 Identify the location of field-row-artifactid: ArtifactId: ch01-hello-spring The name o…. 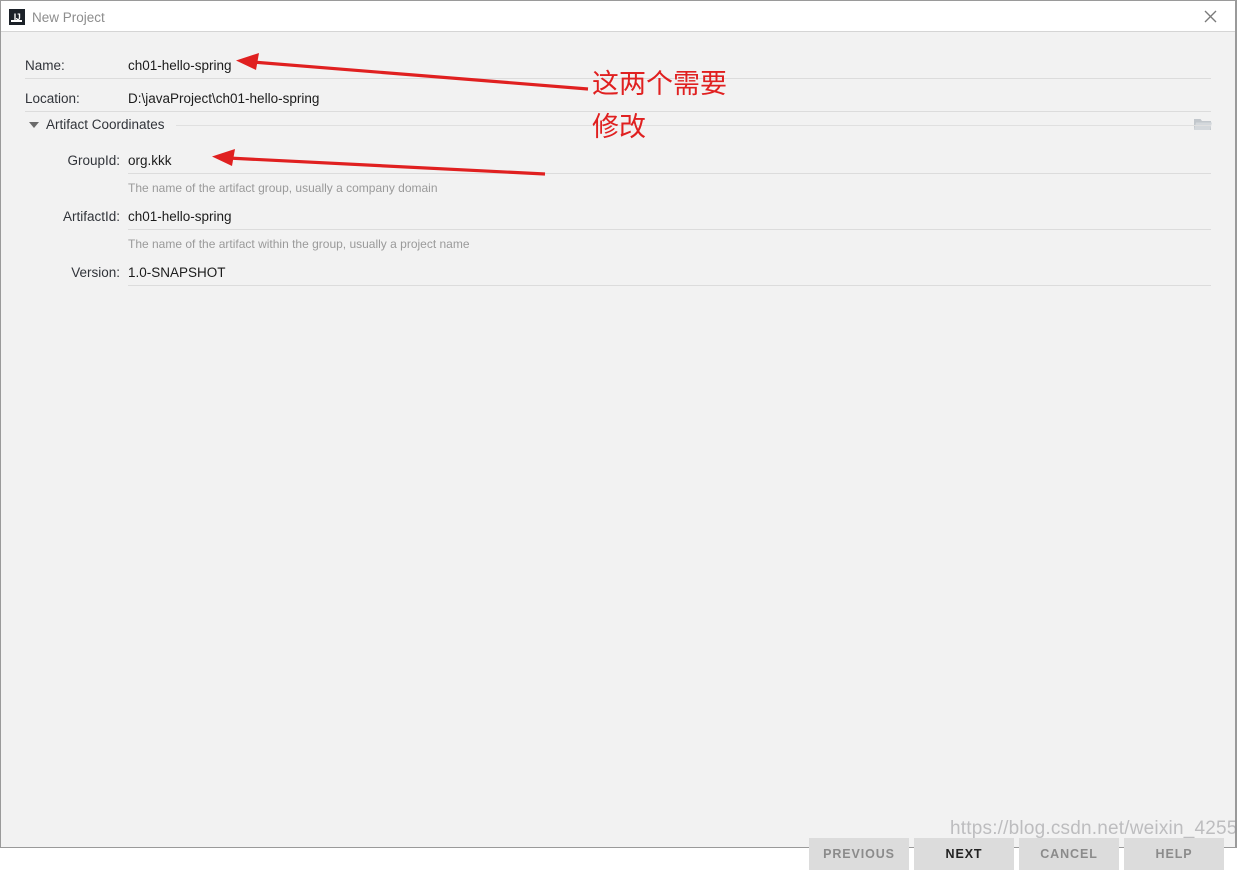
(618, 227).